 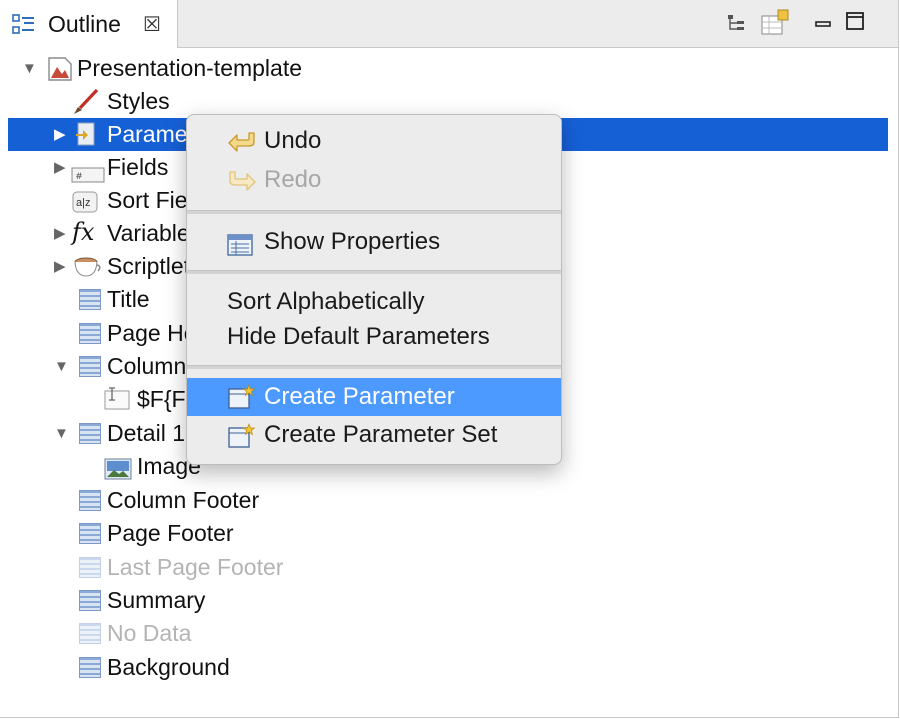 What do you see at coordinates (374, 180) in the screenshot?
I see `menu-item-redo: Redo` at bounding box center [374, 180].